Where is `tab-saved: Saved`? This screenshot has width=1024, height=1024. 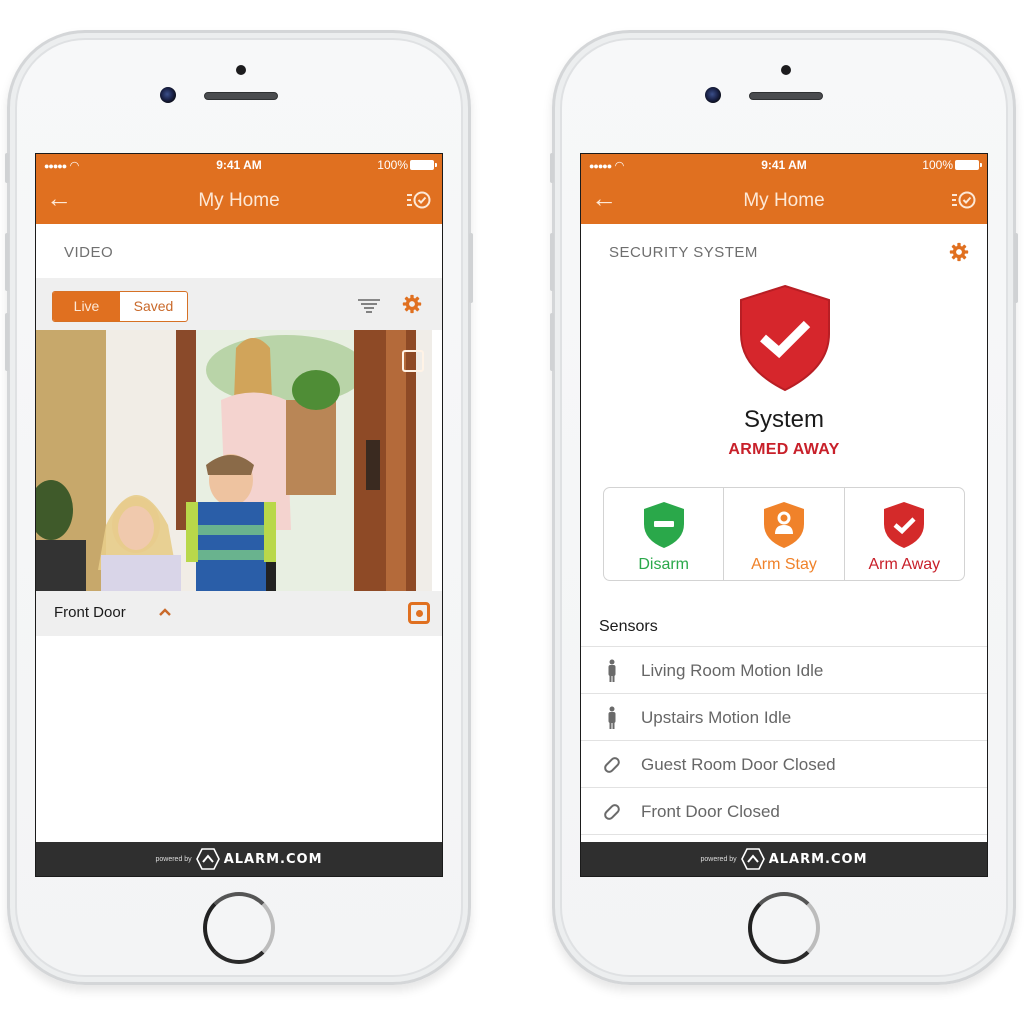 tab-saved: Saved is located at coordinates (153, 306).